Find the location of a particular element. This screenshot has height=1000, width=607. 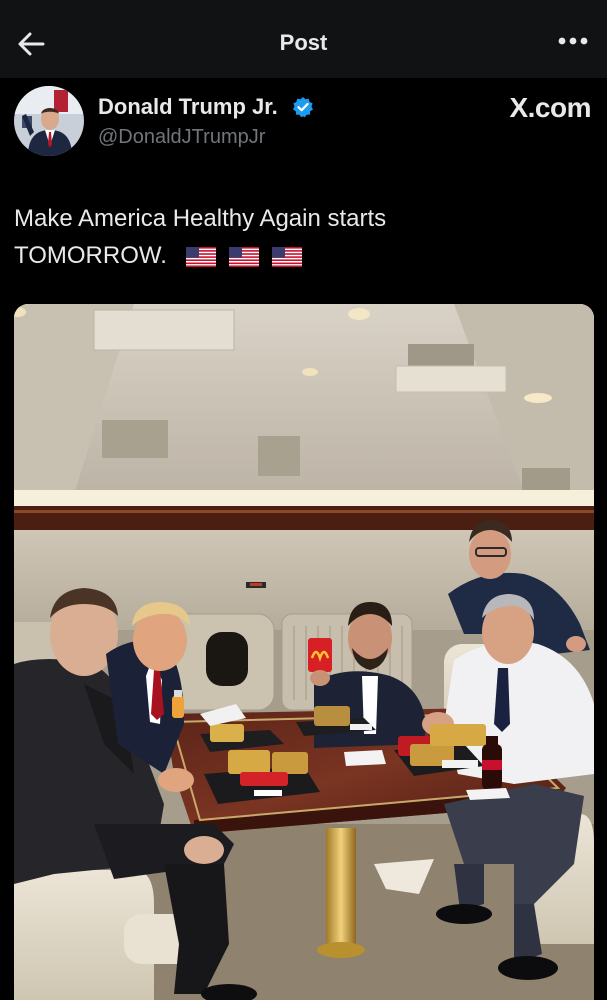

author-name: Donald Trump Jr. is located at coordinates (188, 107).